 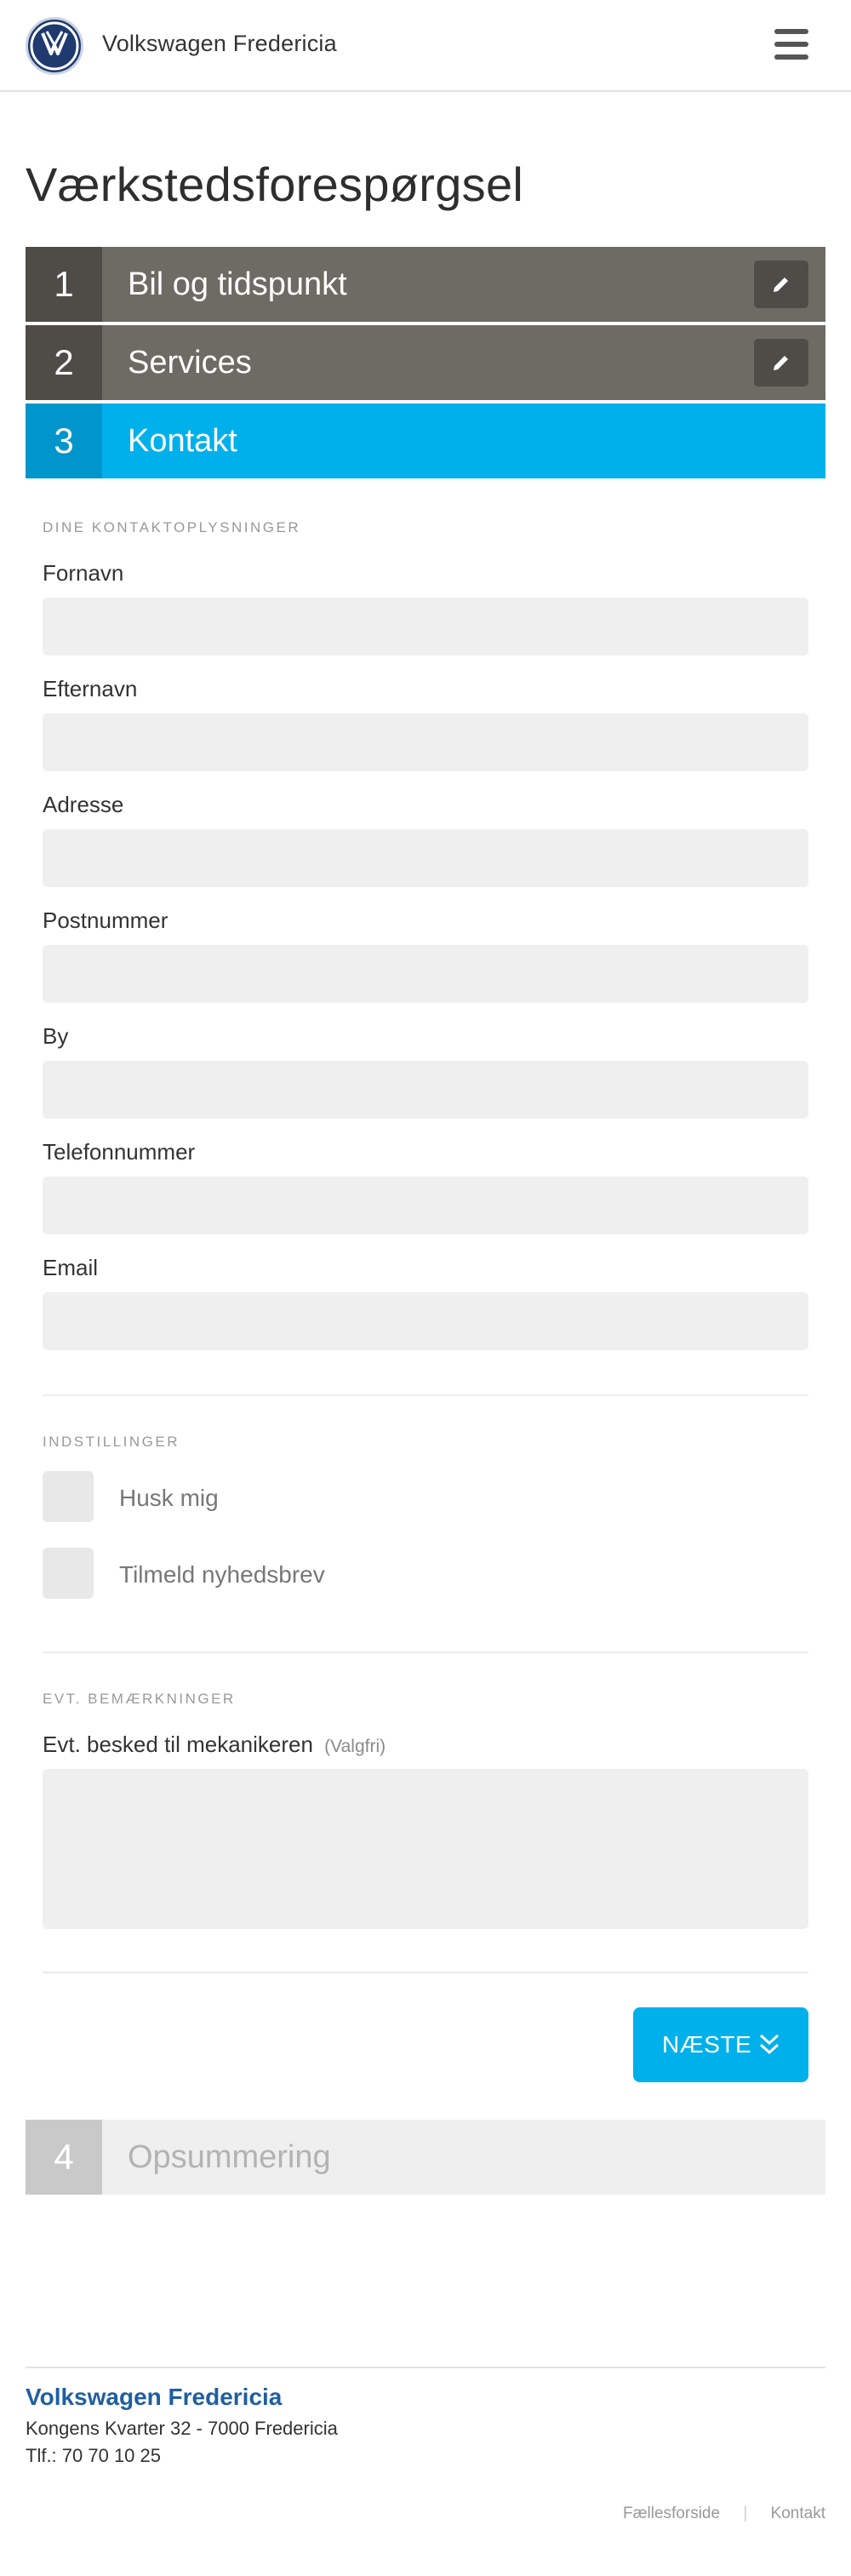 I want to click on settings-section-label: INDSTILLINGER, so click(x=111, y=1442).